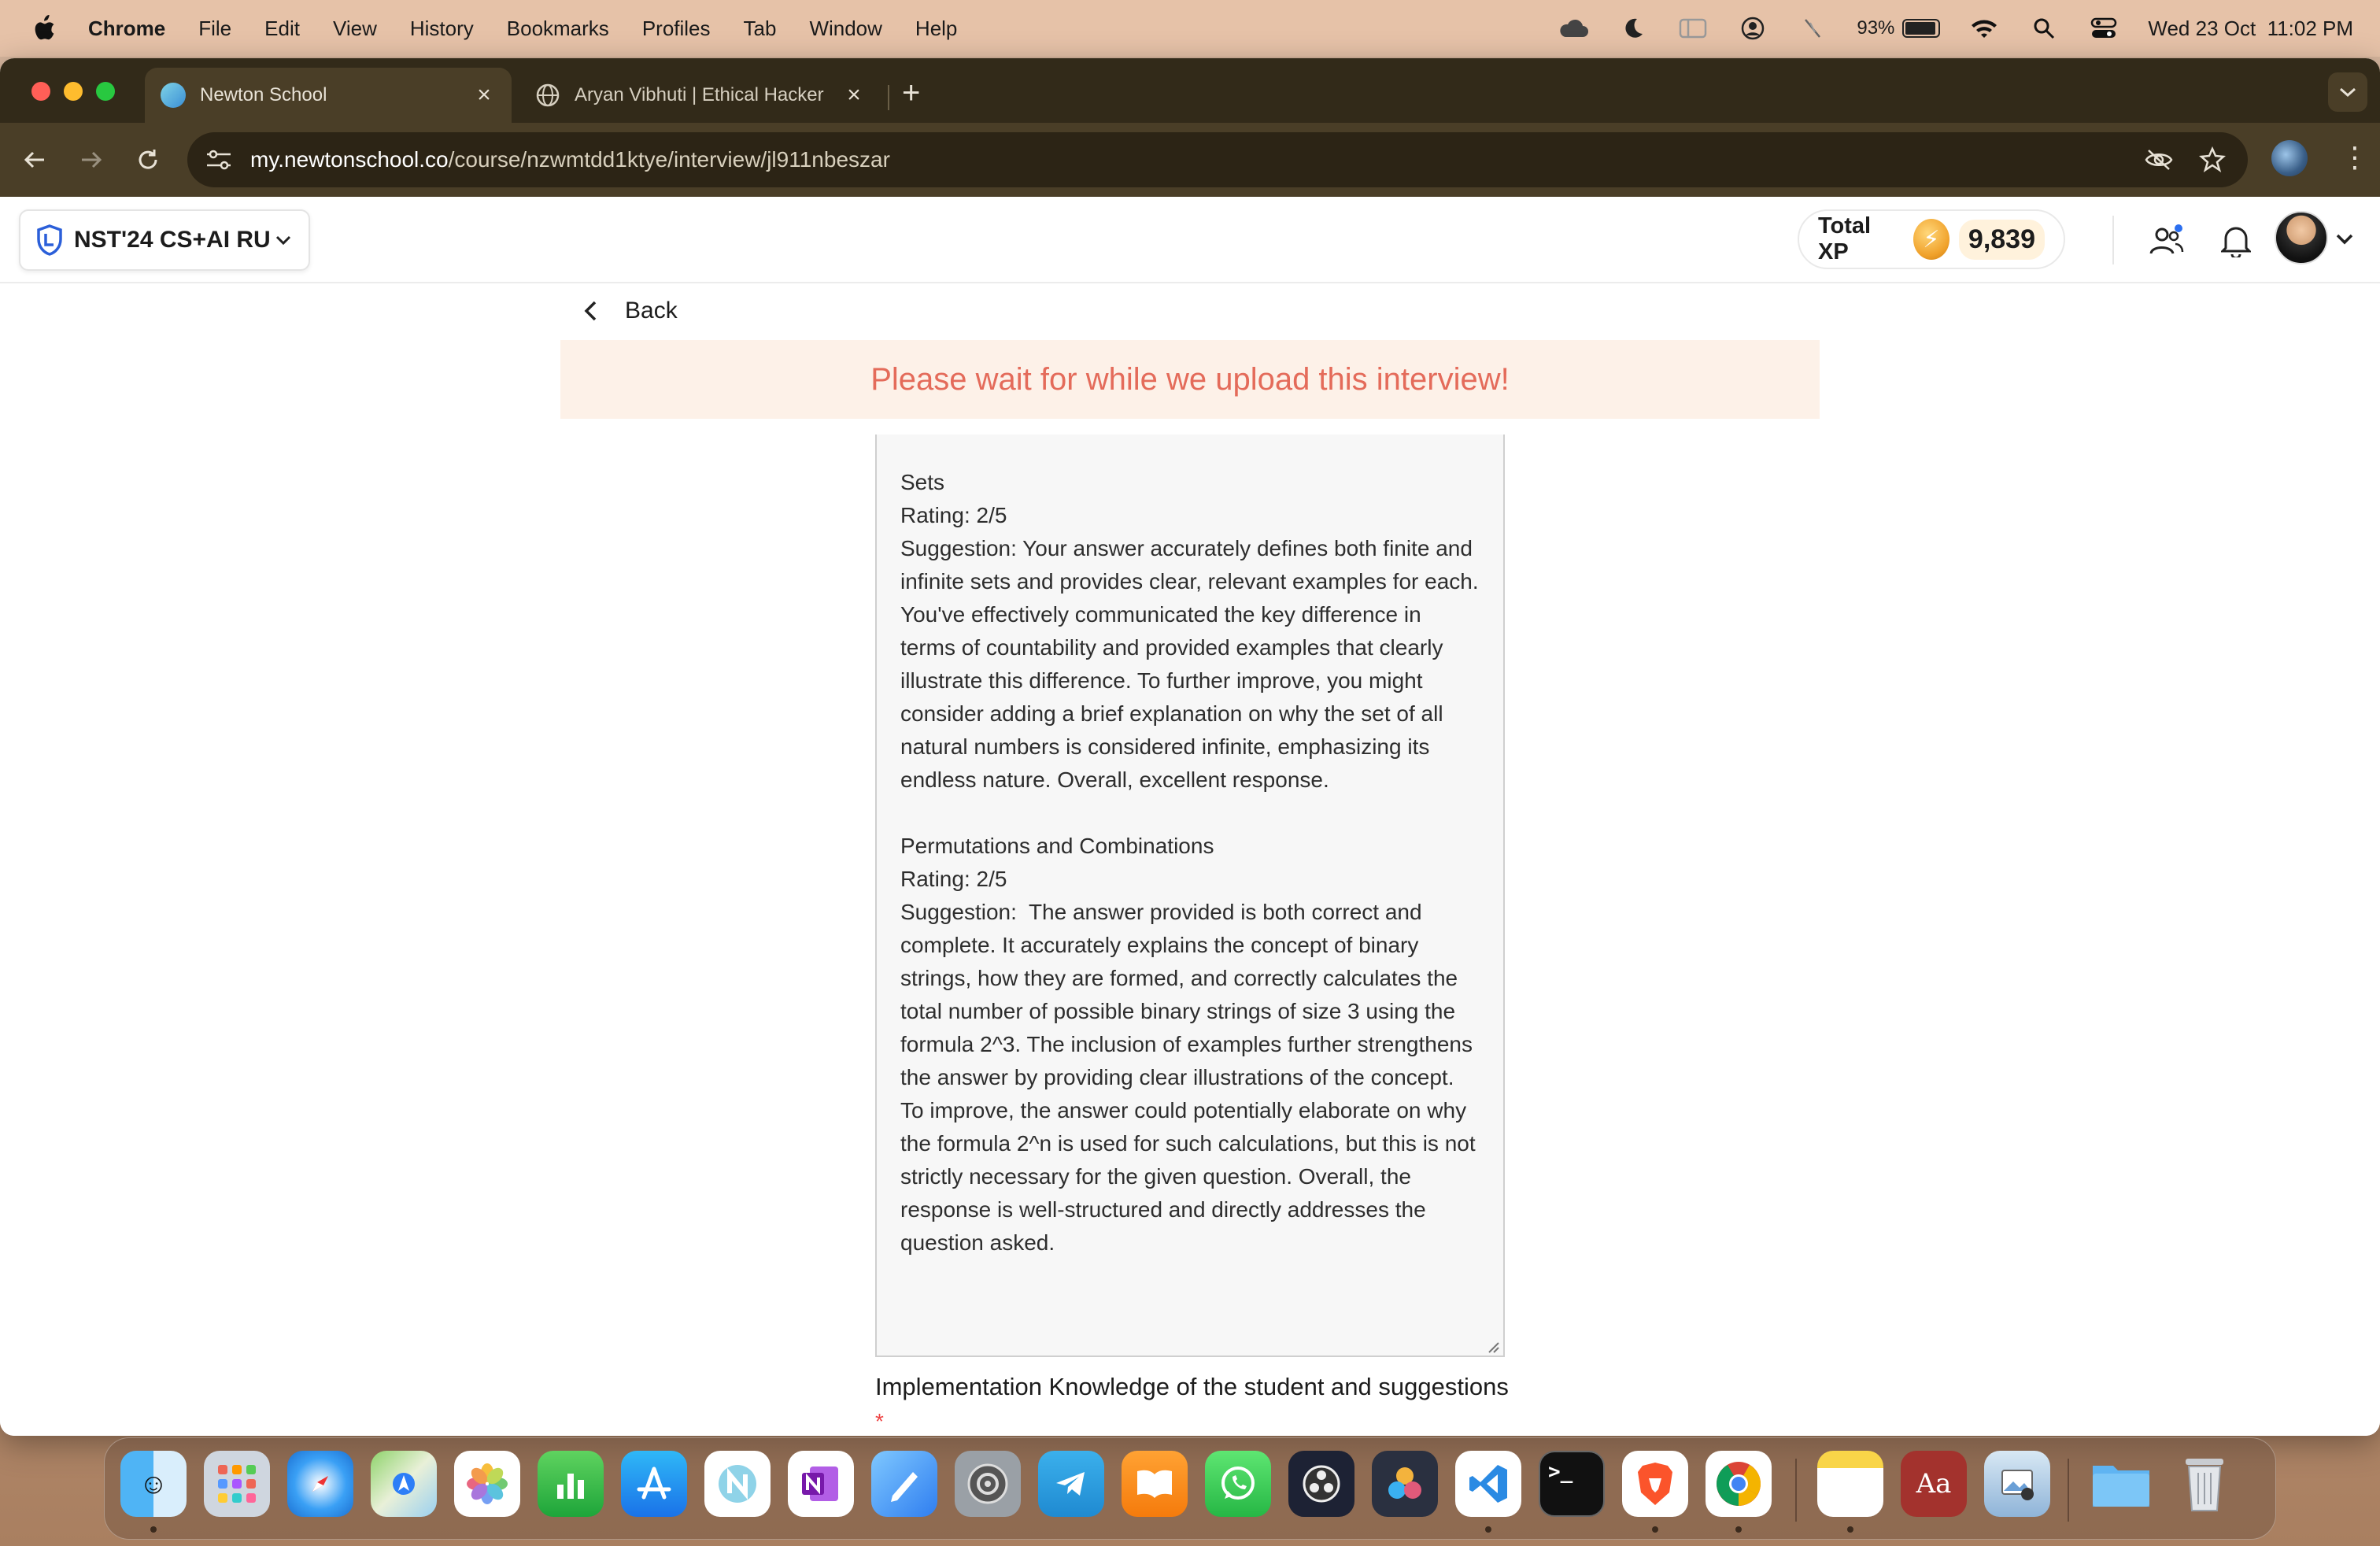  What do you see at coordinates (40, 91) in the screenshot?
I see `close-window-button` at bounding box center [40, 91].